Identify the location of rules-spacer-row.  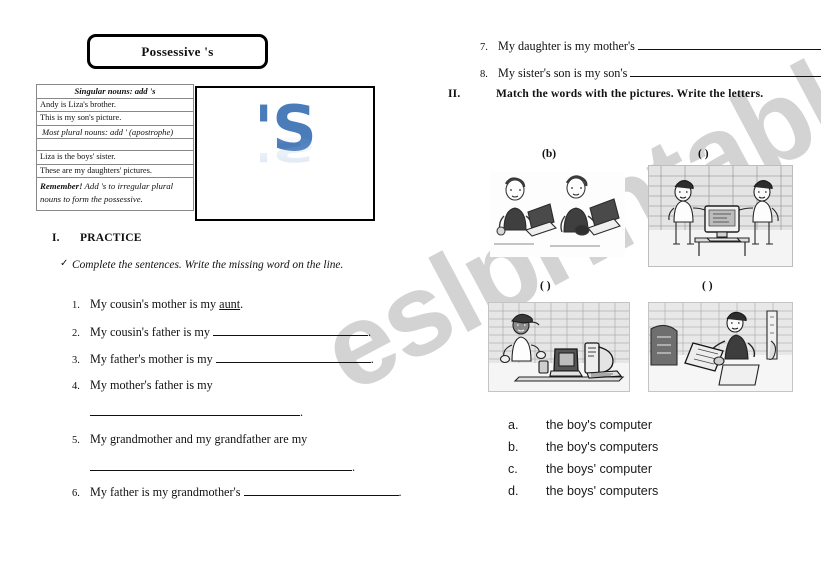
(115, 145).